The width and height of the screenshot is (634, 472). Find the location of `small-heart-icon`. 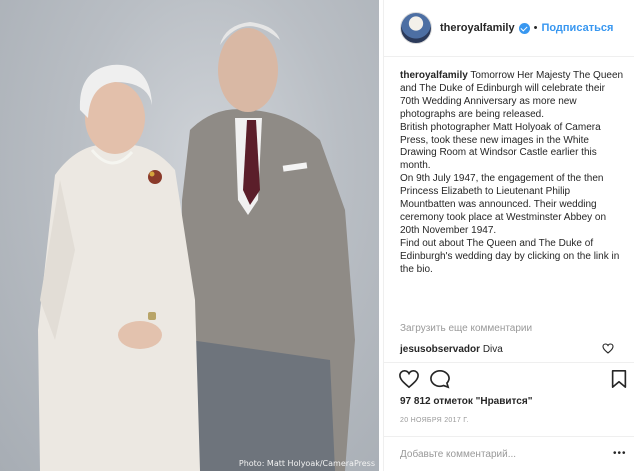

small-heart-icon is located at coordinates (608, 348).